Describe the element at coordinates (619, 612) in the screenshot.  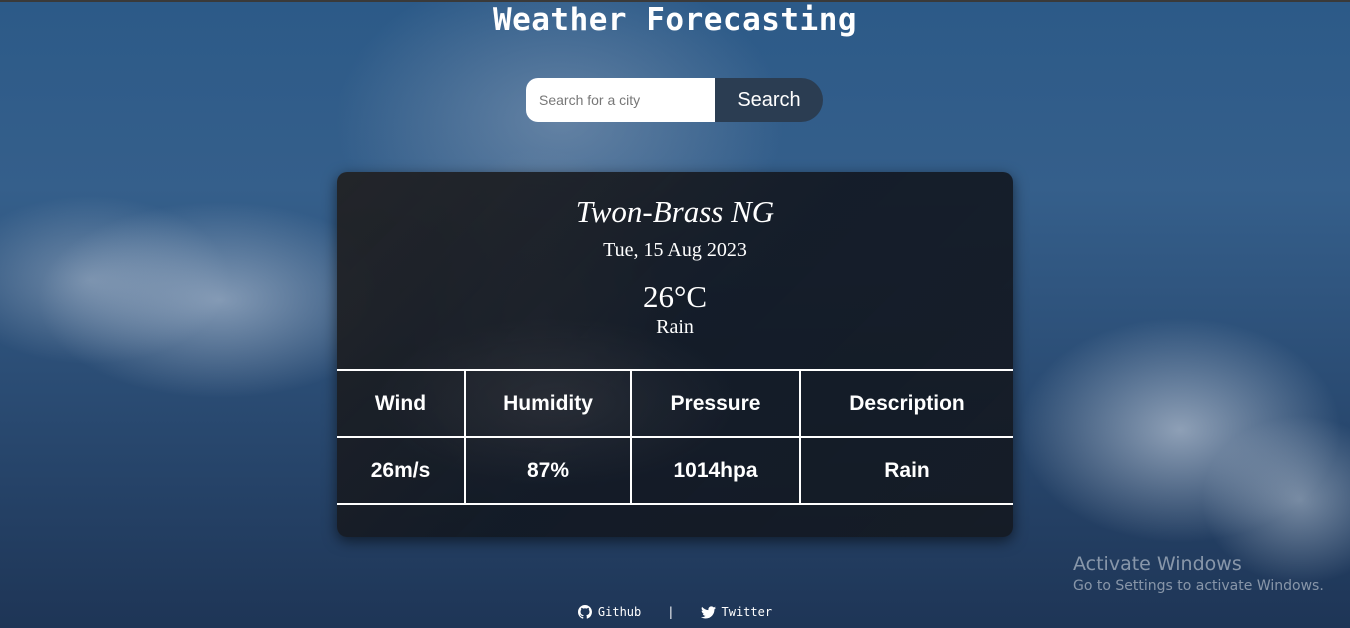
I see `github-label: Github` at that location.